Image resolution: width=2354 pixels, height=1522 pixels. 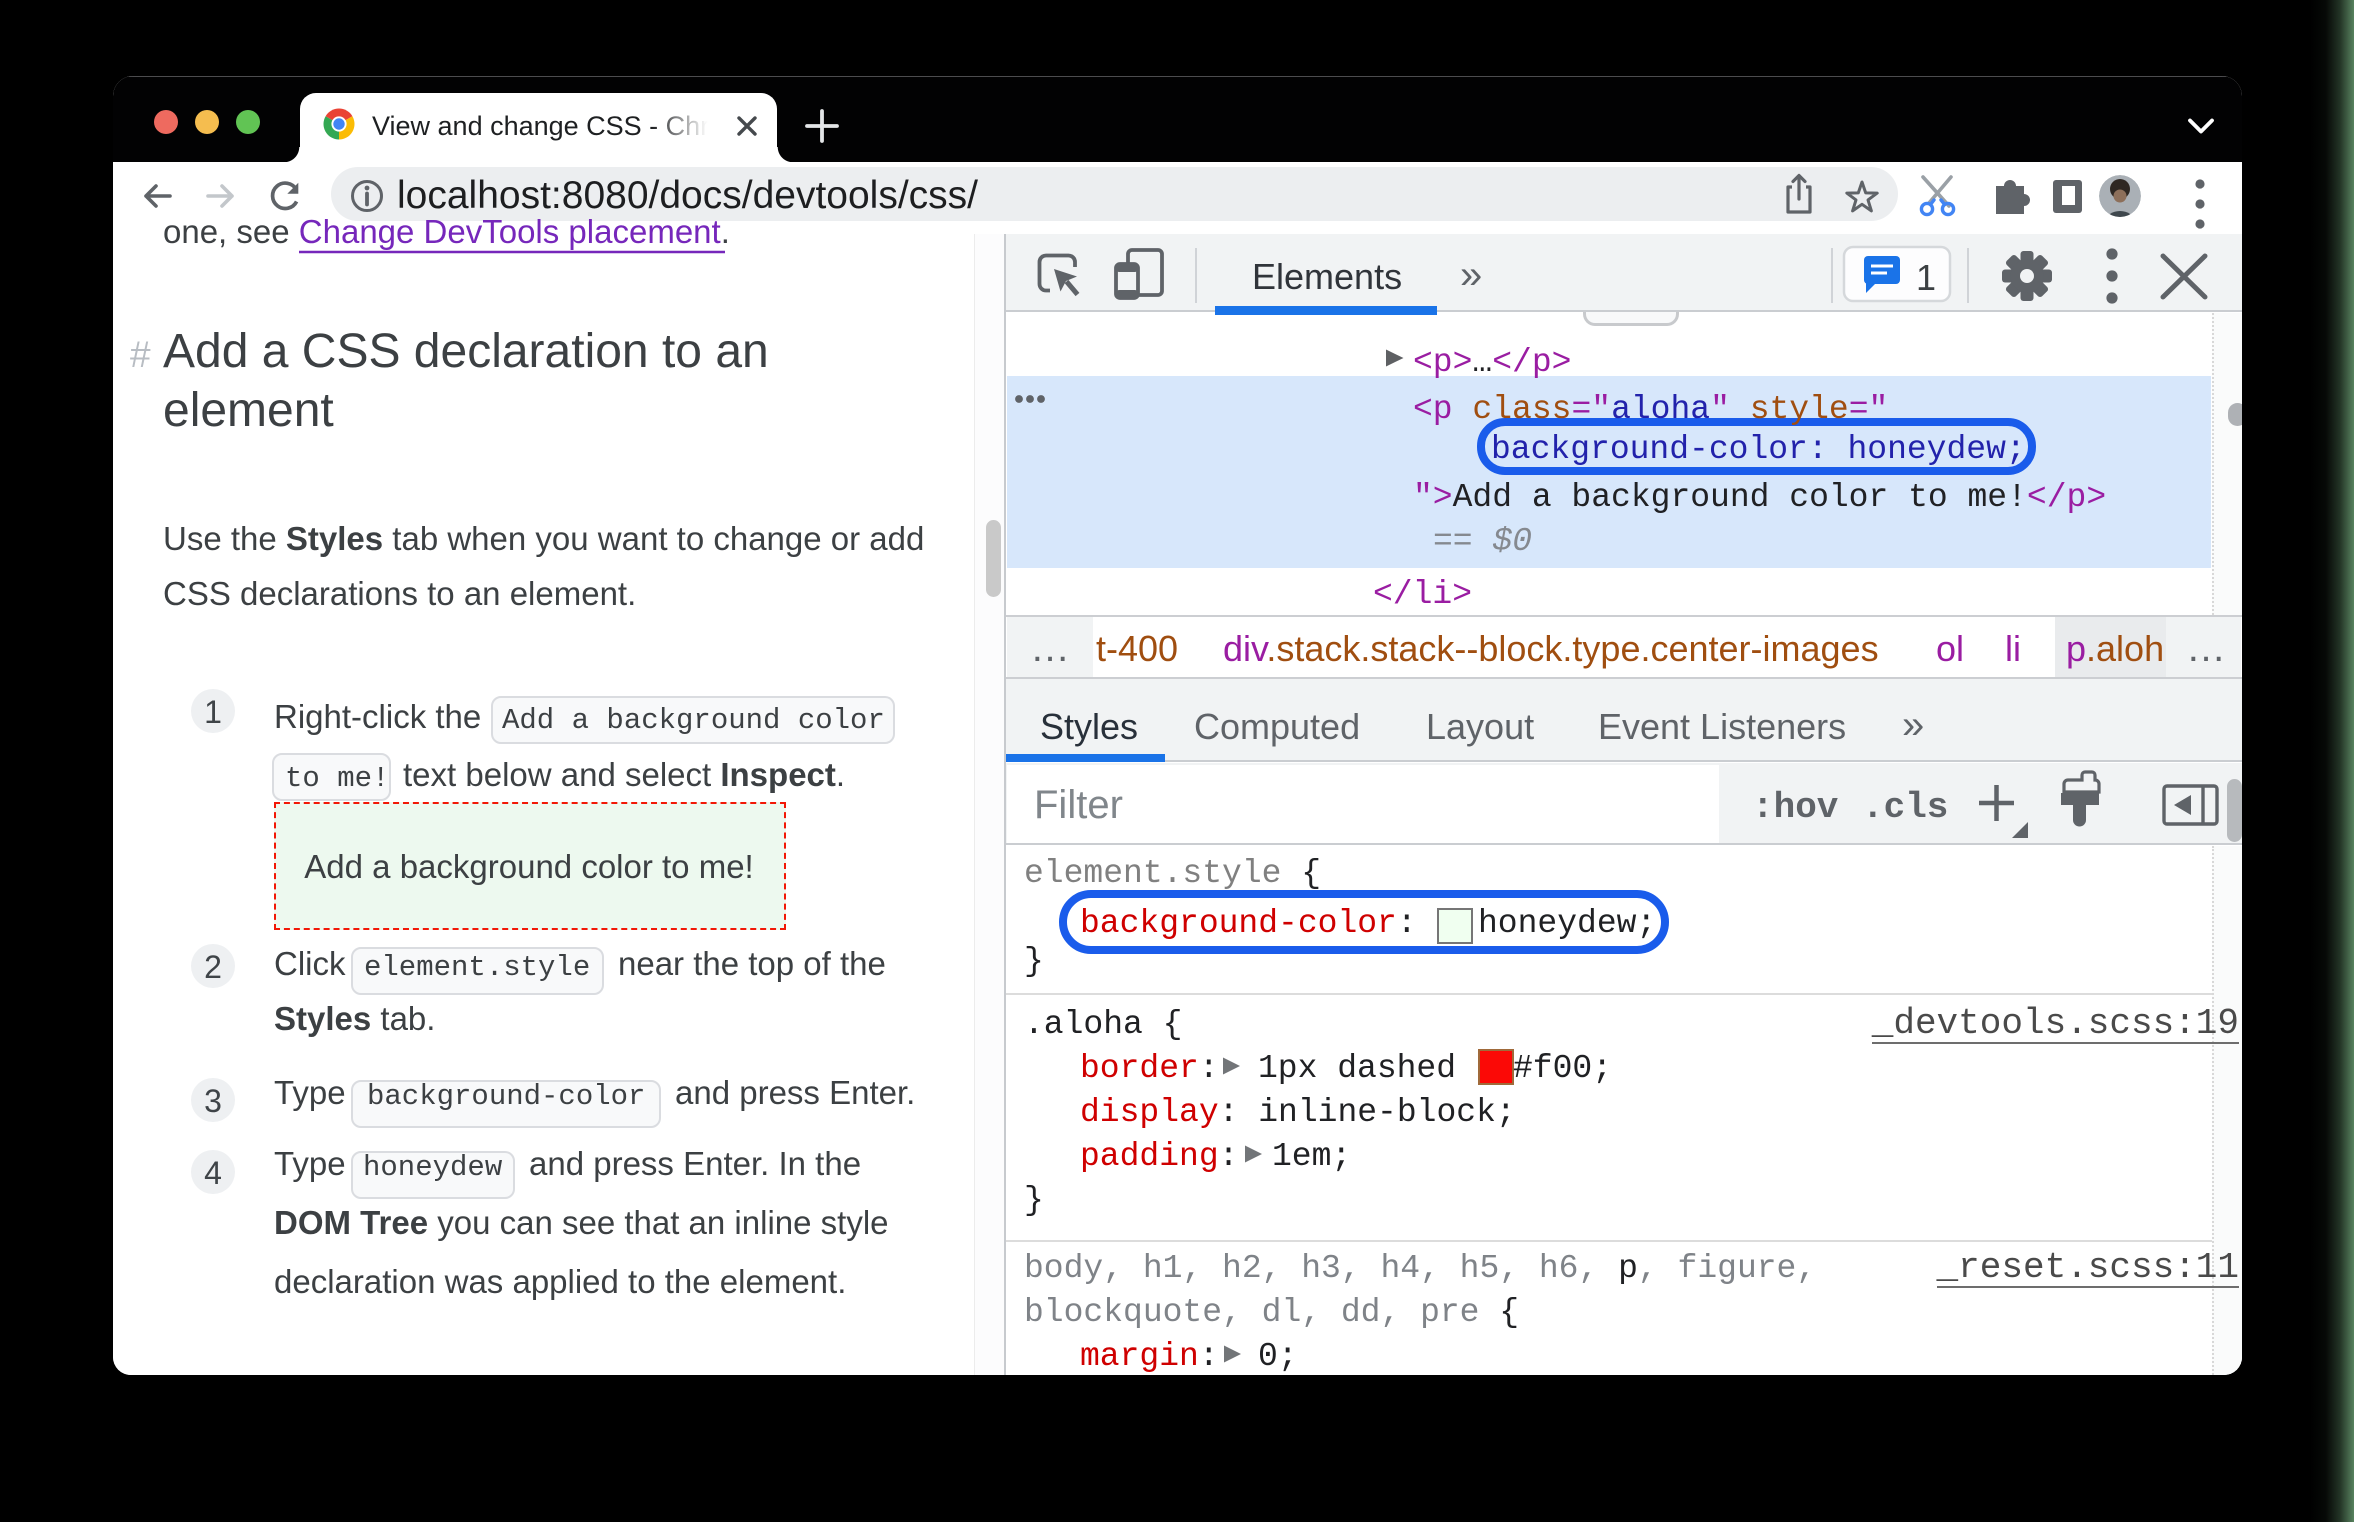 I want to click on svg-text: ol, so click(x=1950, y=648).